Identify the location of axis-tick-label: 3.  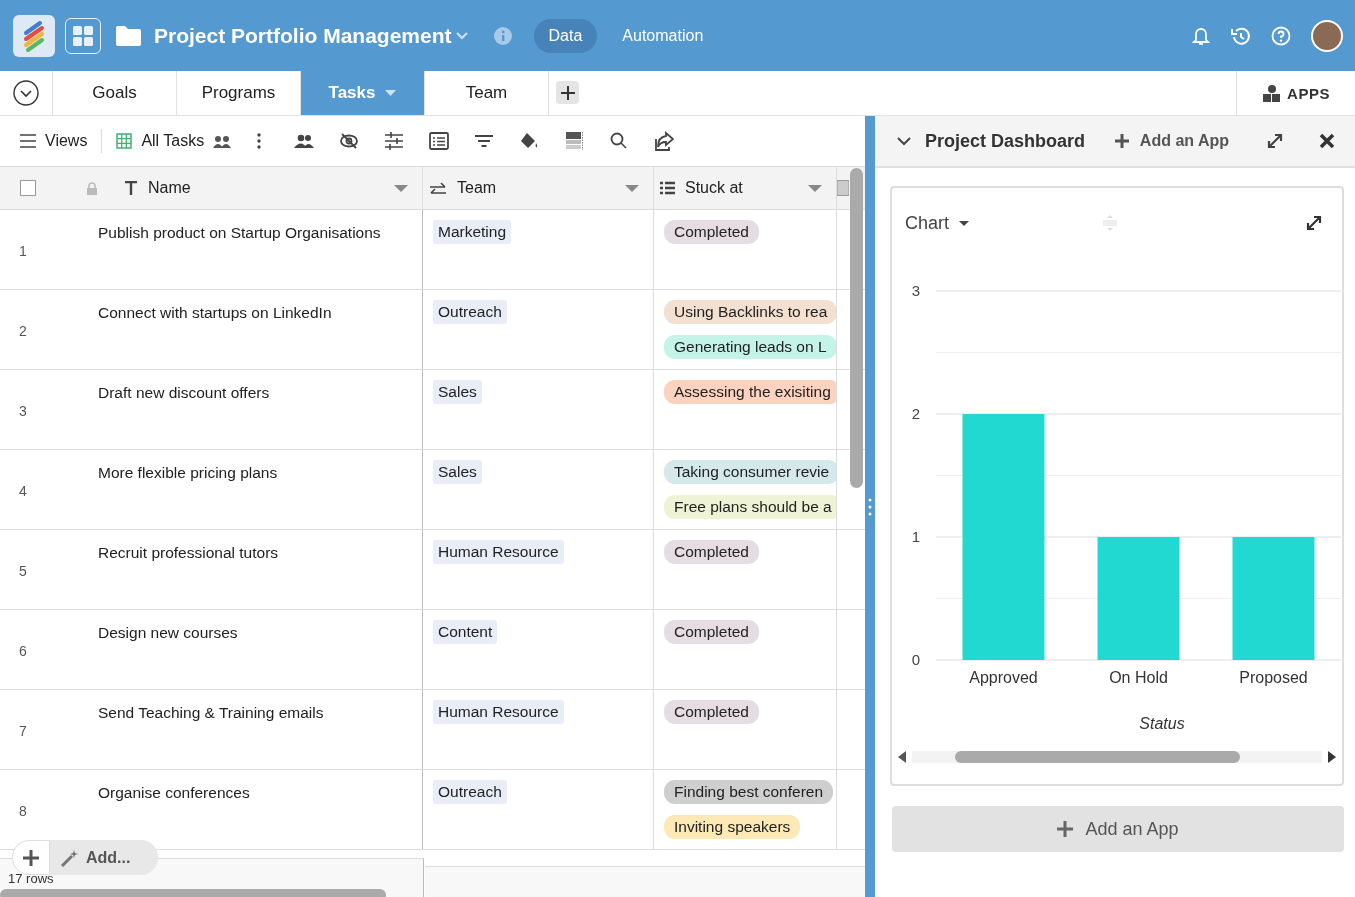
(916, 290).